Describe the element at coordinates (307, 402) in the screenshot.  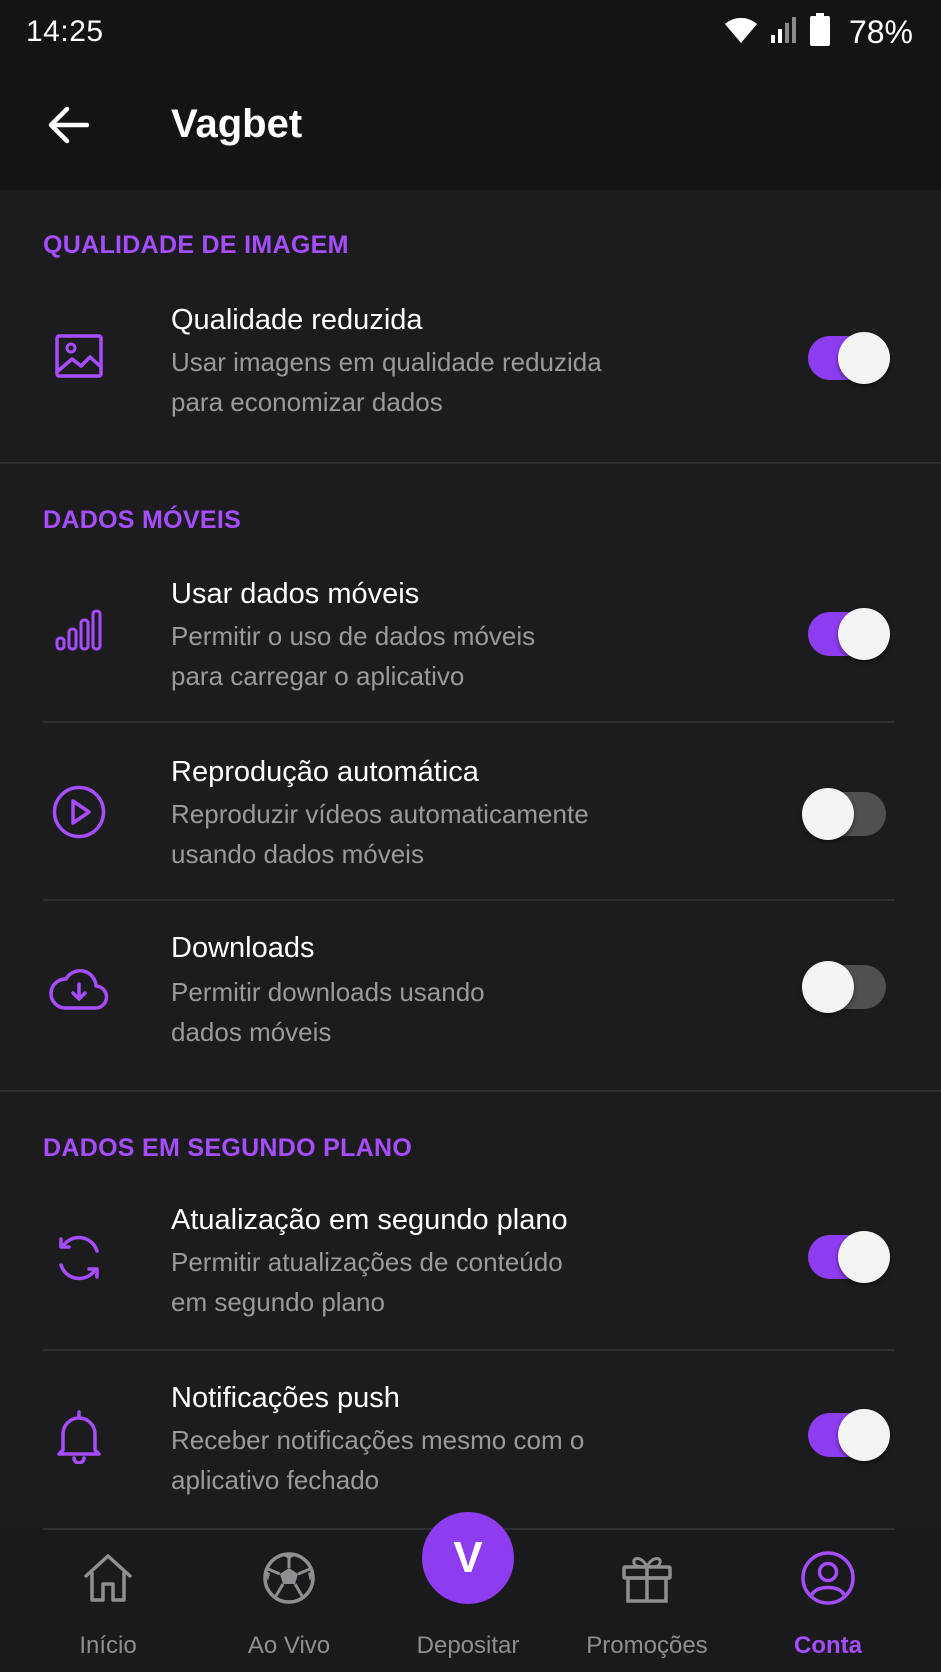
I see `setting-description-line2: para economizar dados` at that location.